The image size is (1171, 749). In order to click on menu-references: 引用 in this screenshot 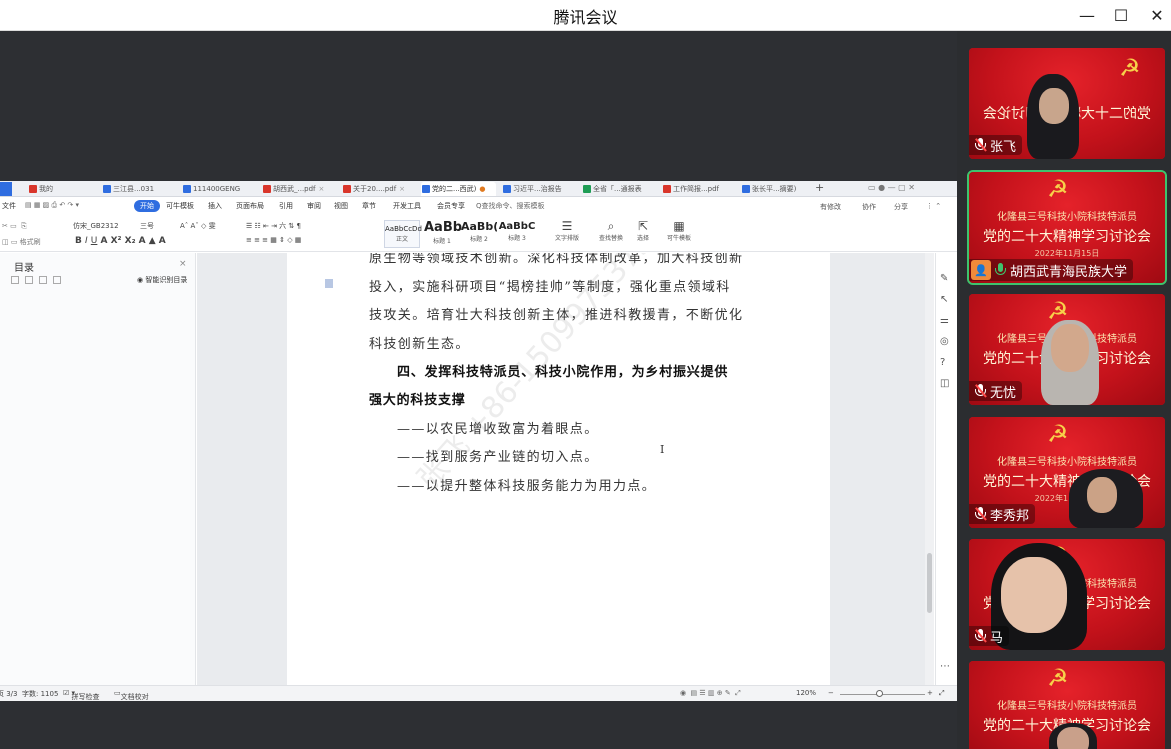, I will do `click(286, 206)`.